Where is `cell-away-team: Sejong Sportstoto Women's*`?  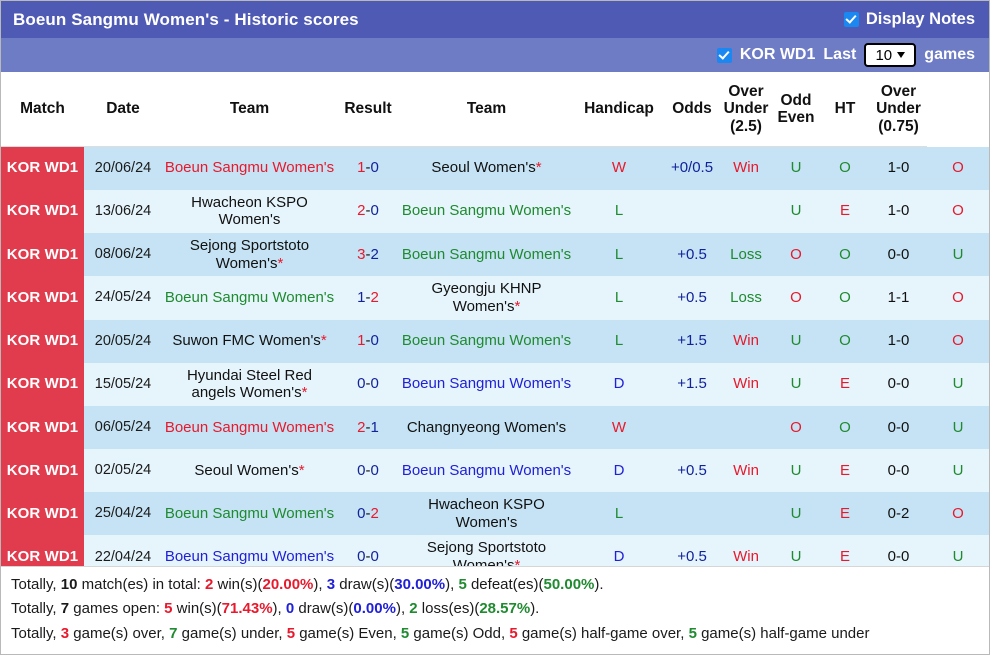 cell-away-team: Sejong Sportstoto Women's* is located at coordinates (486, 551).